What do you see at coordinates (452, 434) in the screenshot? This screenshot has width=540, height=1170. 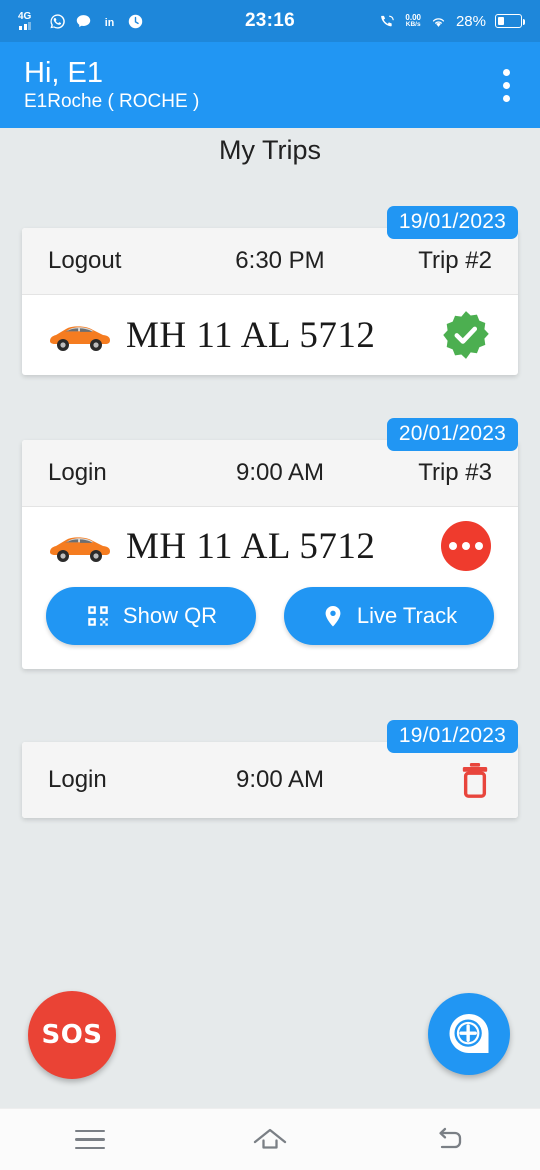 I see `trip-date-badge: 20/01/2023` at bounding box center [452, 434].